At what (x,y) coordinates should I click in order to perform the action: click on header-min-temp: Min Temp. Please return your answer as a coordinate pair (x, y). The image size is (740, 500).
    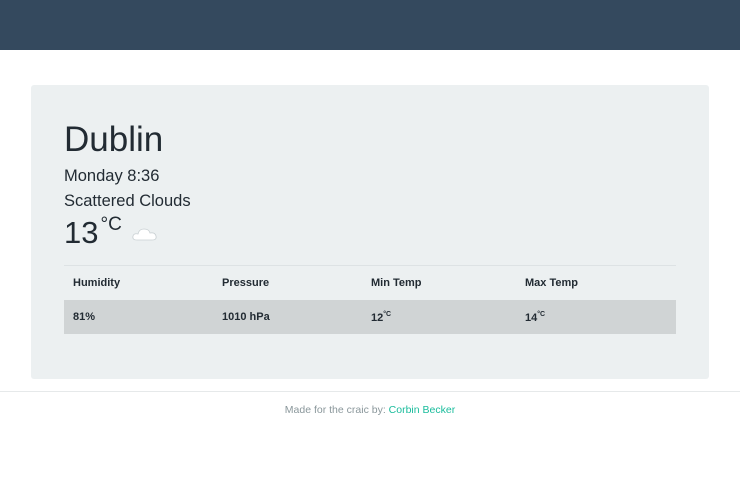
    Looking at the image, I should click on (396, 283).